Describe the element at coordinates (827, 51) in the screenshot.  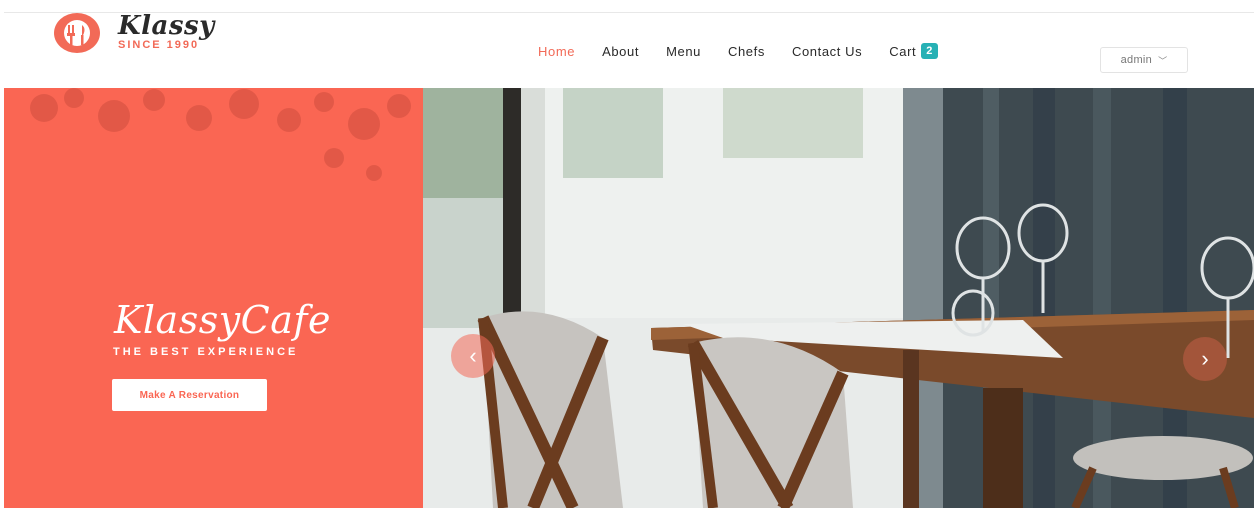
I see `nav-contact-us: Contact Us` at that location.